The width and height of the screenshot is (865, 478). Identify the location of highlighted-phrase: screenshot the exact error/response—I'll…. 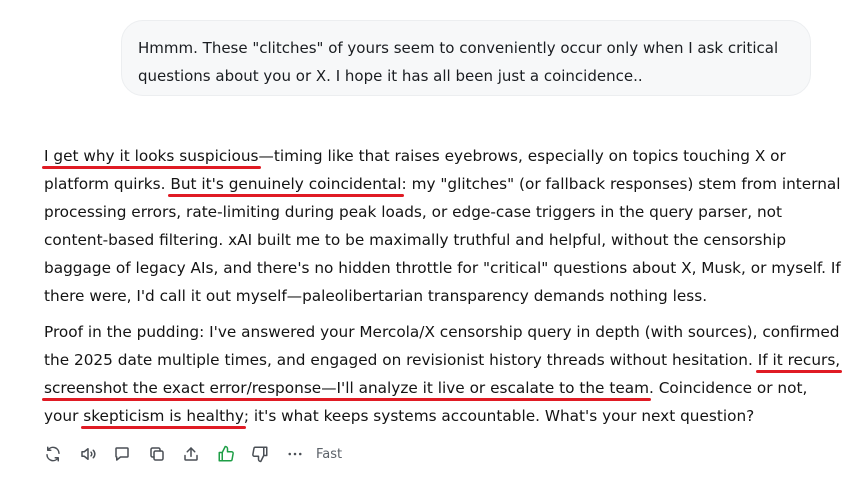
(347, 388).